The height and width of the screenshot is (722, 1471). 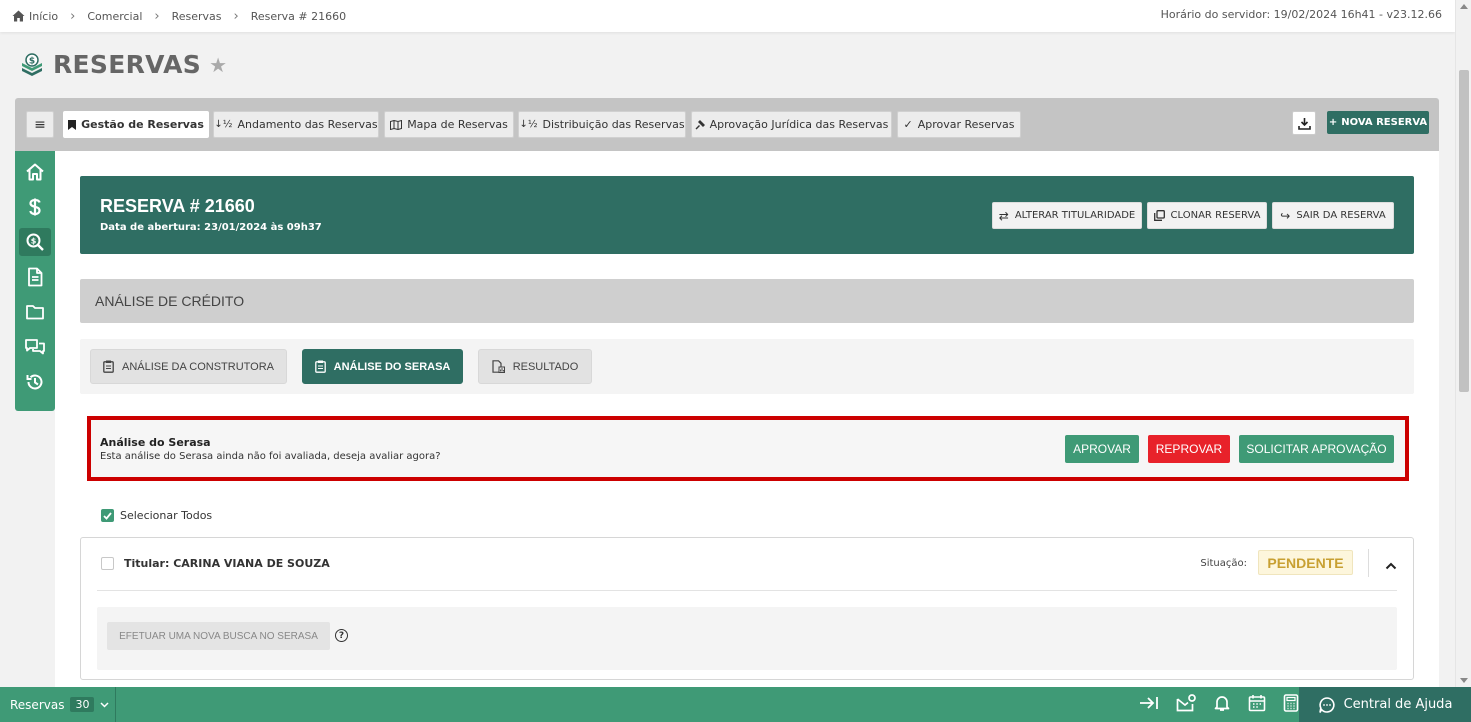 I want to click on chat-bubble-icon, so click(x=1326, y=704).